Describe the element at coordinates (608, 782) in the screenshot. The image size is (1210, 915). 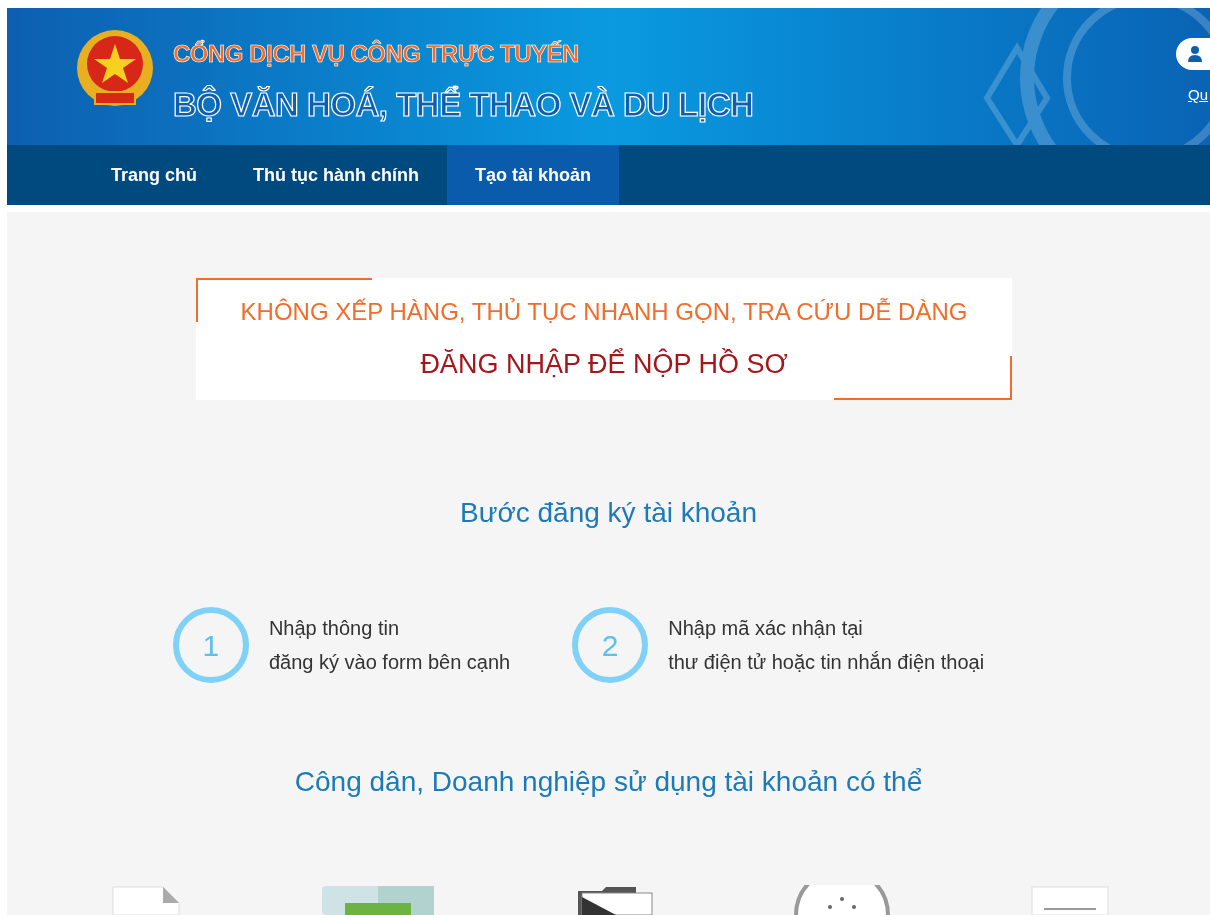
I see `section-heading: Công dân, Doanh nghiệp sử dụng tài khoản có thể` at that location.